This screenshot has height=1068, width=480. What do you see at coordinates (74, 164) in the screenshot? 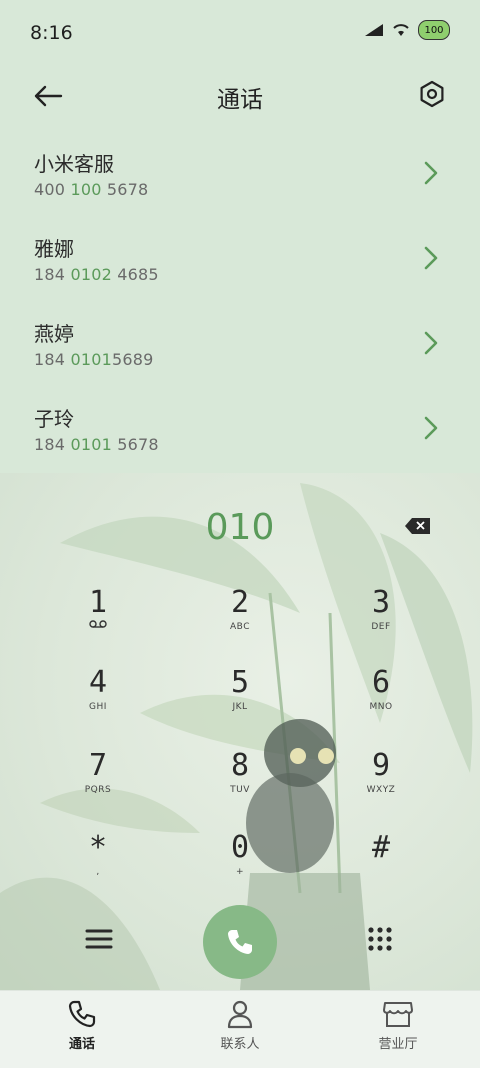
I see `contact-name: 小米客服` at bounding box center [74, 164].